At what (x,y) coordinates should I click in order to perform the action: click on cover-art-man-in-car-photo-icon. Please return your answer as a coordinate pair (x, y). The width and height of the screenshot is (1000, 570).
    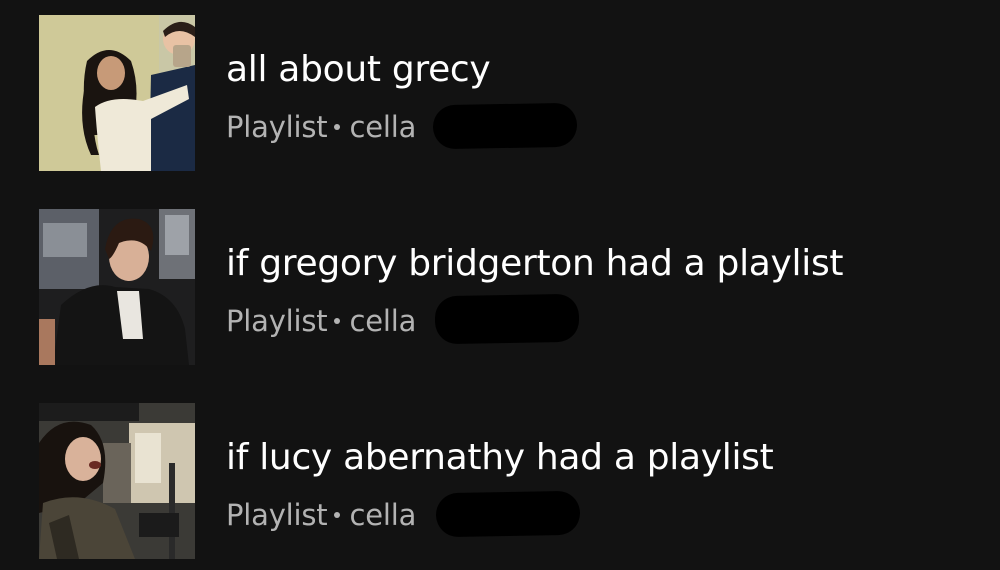
    Looking at the image, I should click on (117, 287).